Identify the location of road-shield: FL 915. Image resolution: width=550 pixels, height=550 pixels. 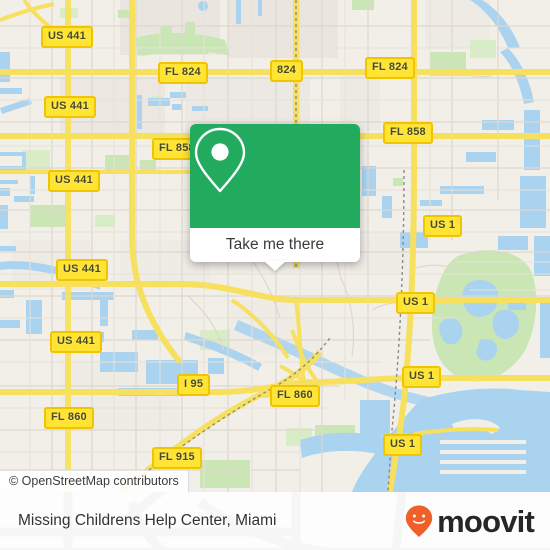
(177, 458).